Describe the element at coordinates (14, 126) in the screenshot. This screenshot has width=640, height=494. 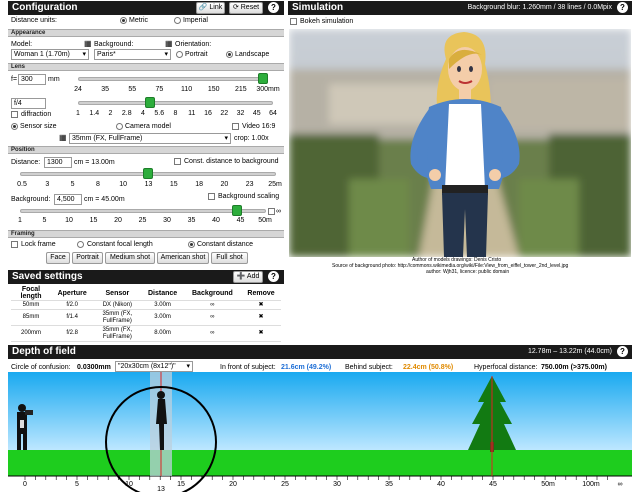
I see `sensor-size-radio` at that location.